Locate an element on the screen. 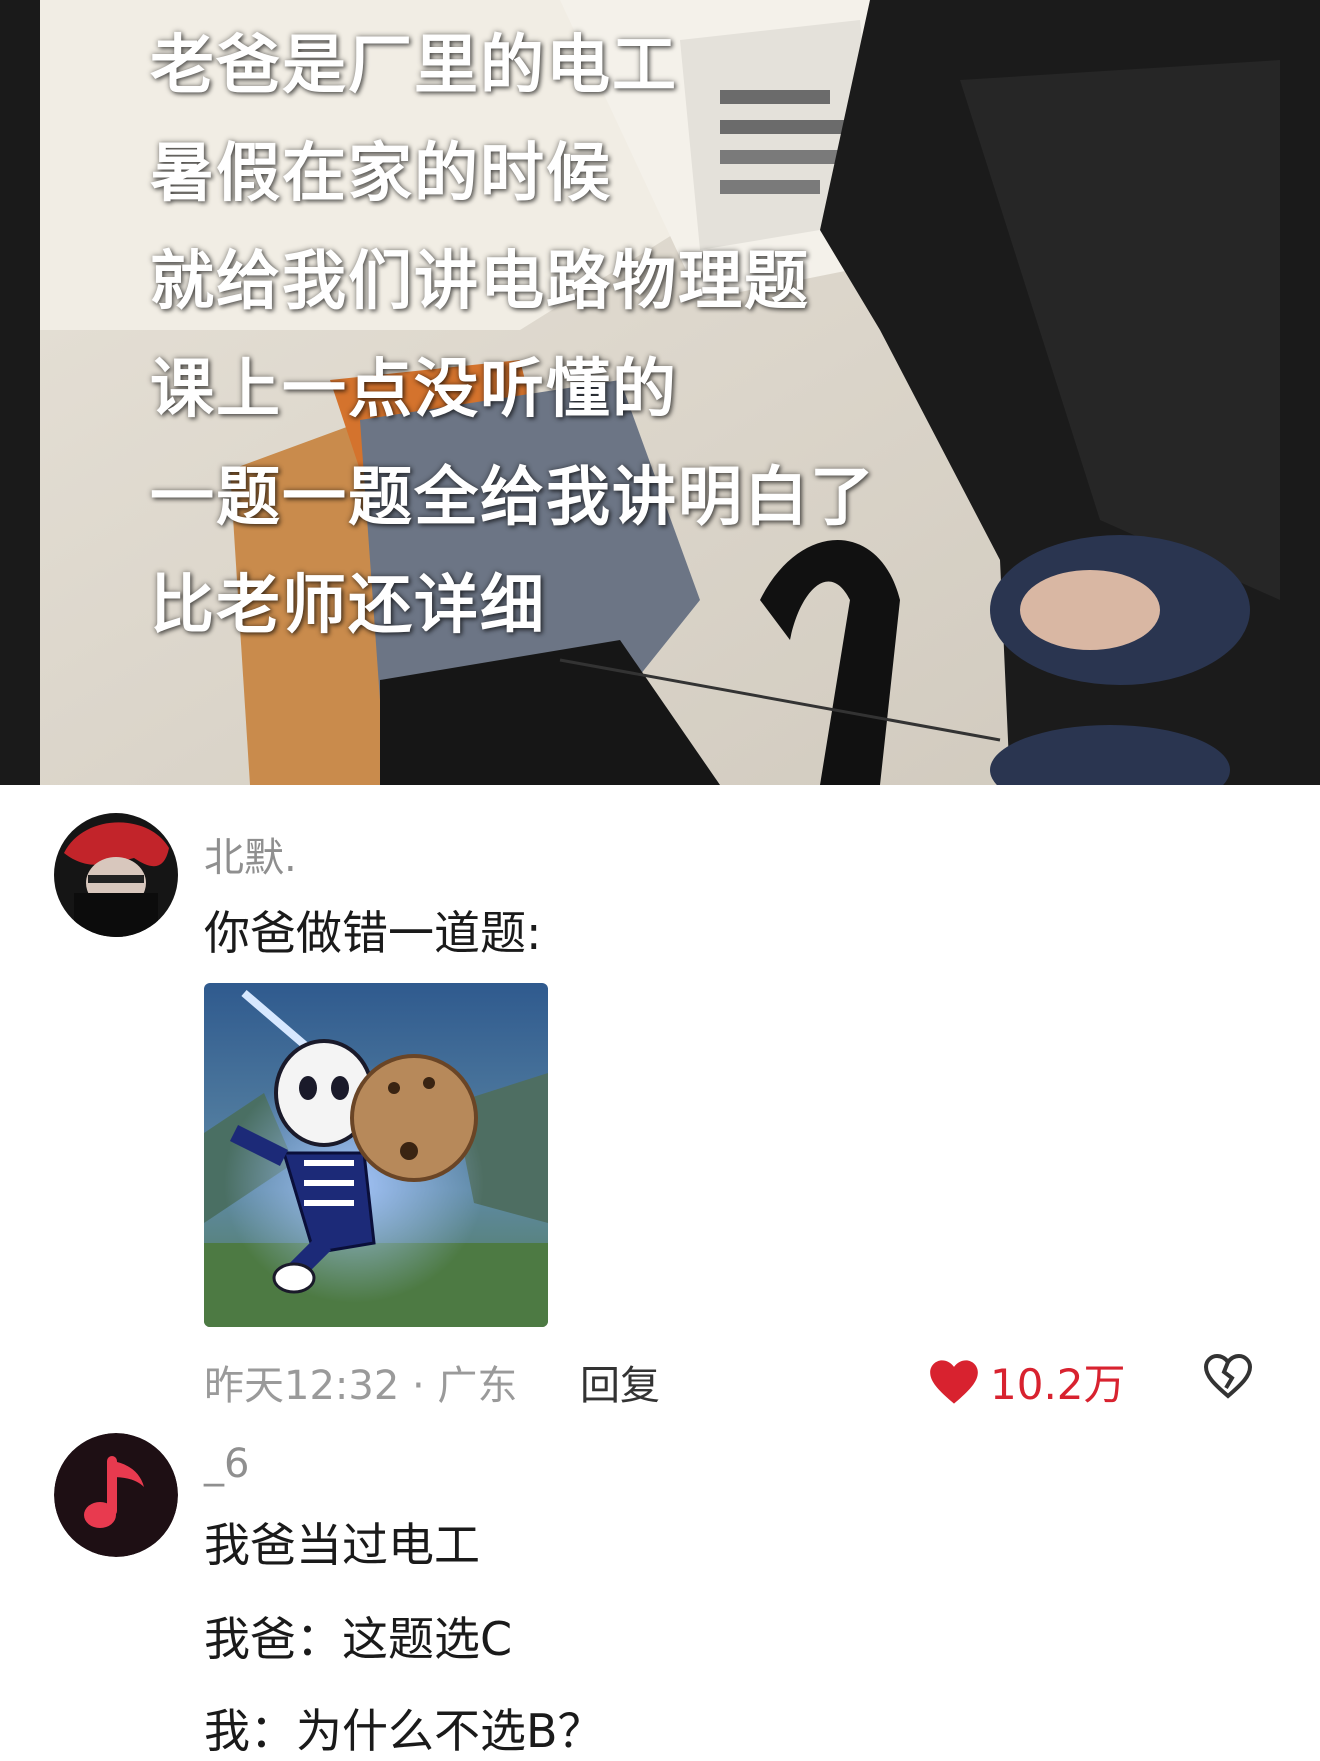 This screenshot has height=1761, width=1320. dislike-button is located at coordinates (1228, 1378).